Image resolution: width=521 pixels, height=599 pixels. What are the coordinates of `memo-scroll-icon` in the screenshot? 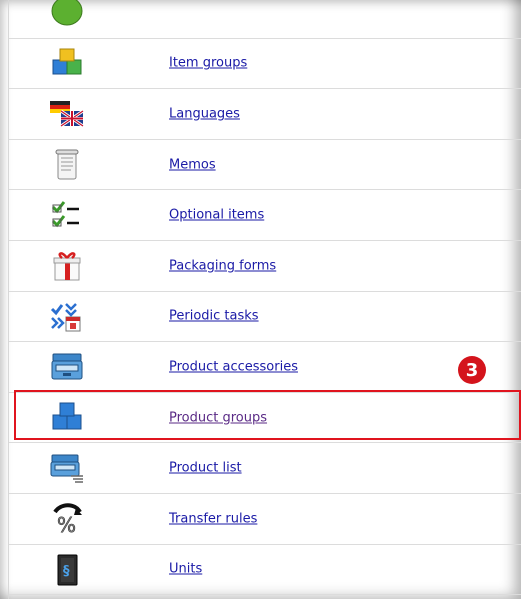 It's located at (67, 165).